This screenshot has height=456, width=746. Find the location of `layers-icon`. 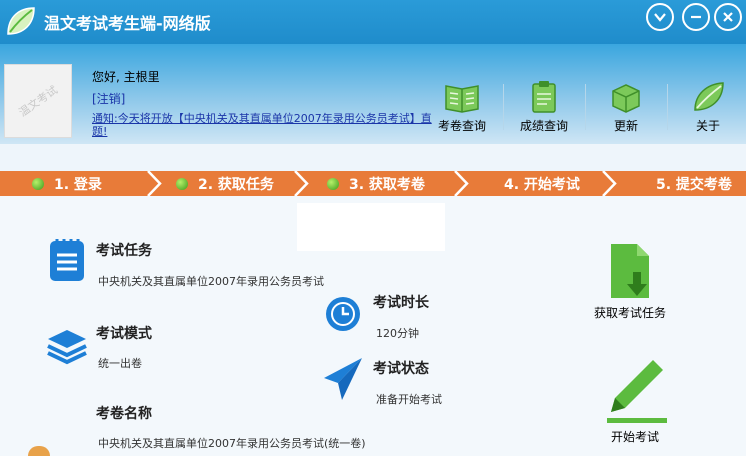

layers-icon is located at coordinates (67, 347).